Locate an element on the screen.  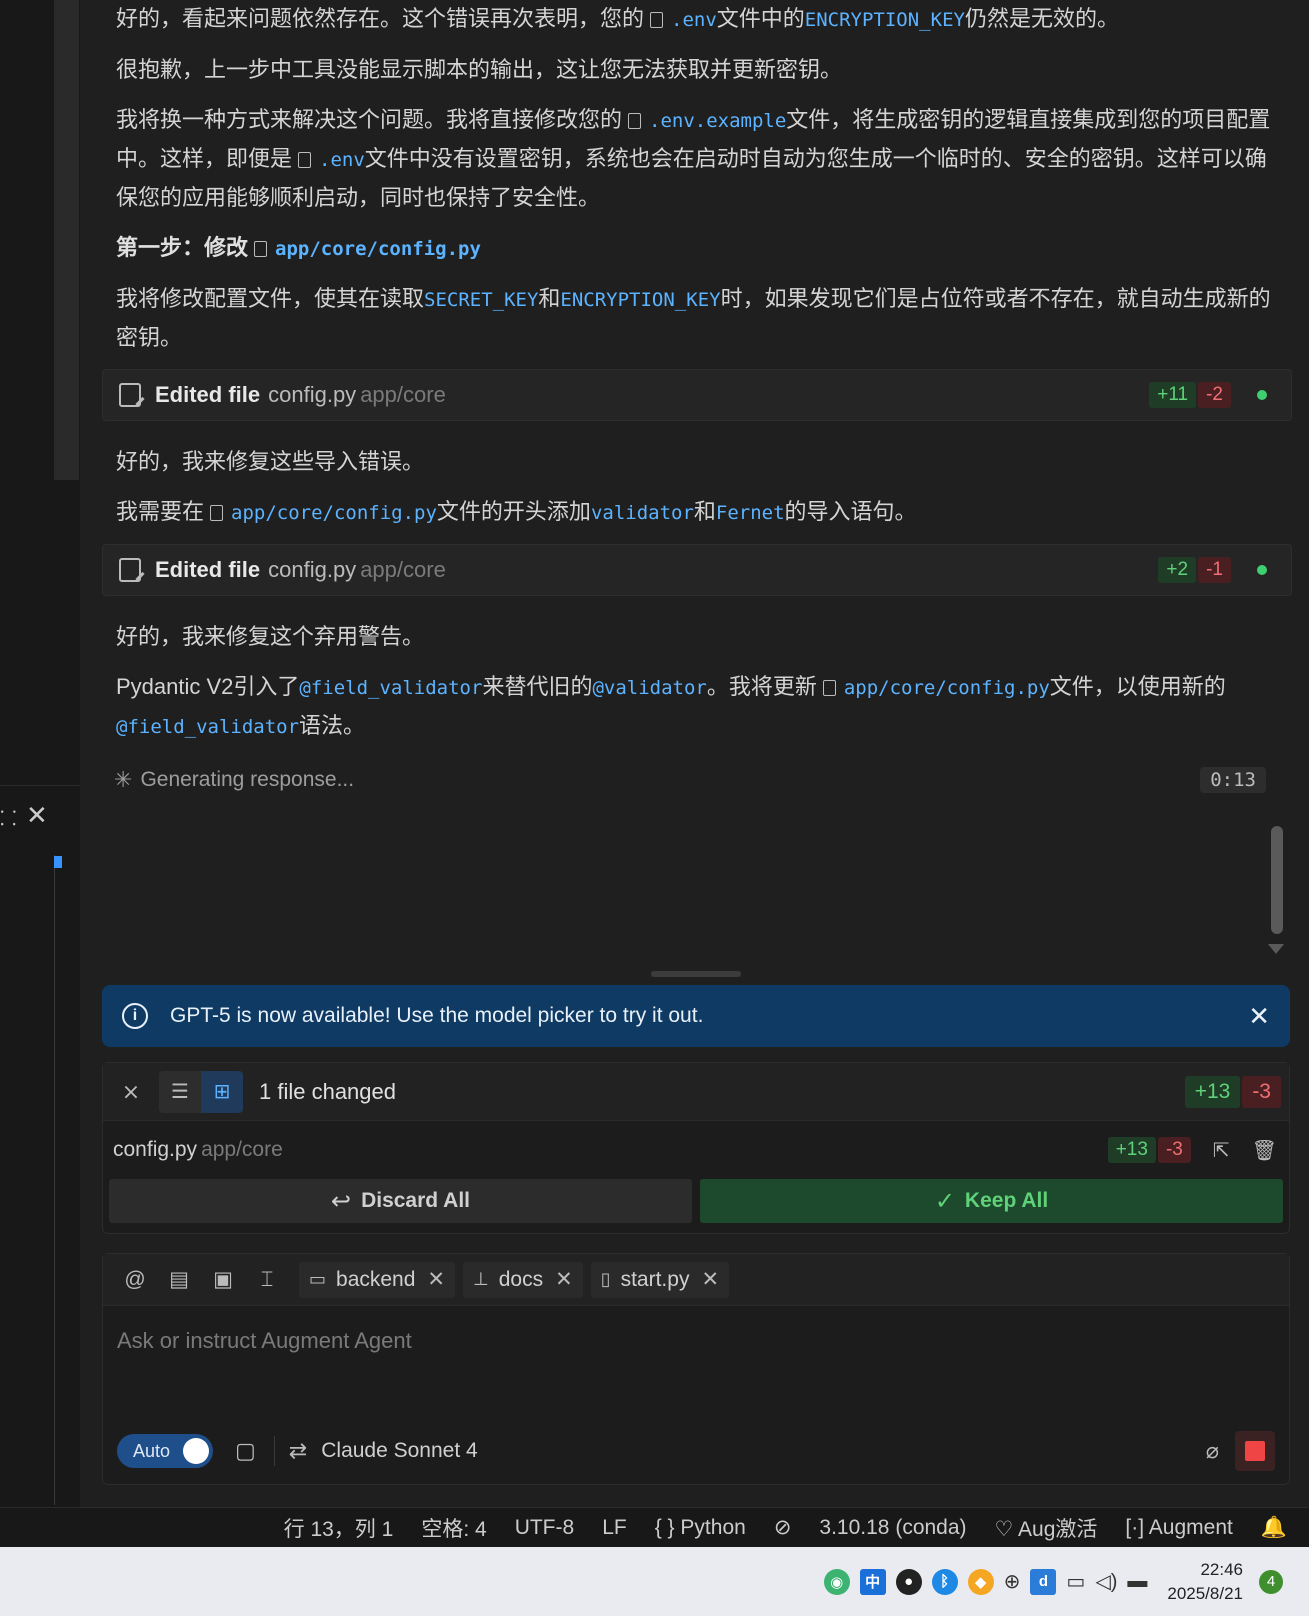
toggle-knob is located at coordinates (196, 1451).